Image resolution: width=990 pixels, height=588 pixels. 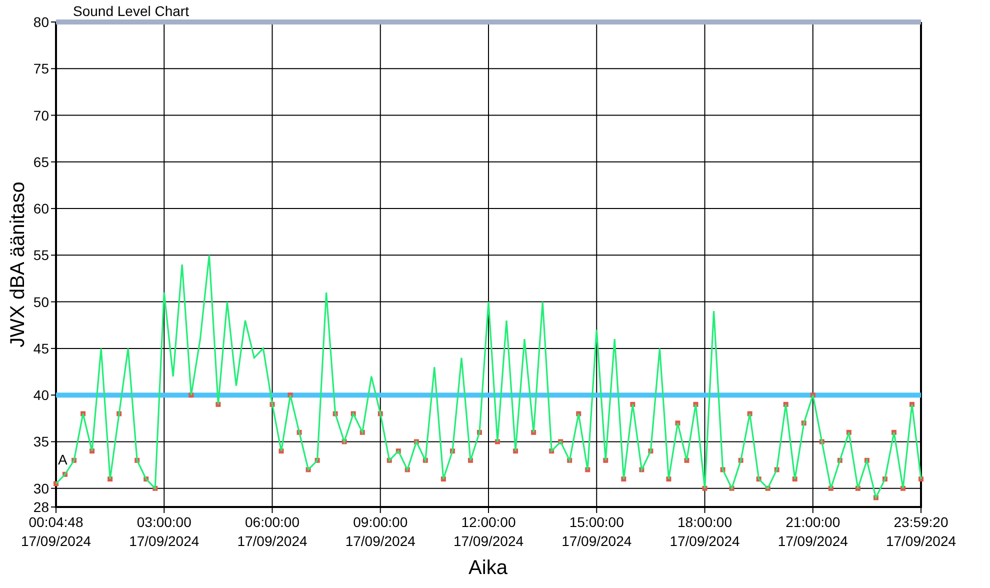 What do you see at coordinates (41, 115) in the screenshot?
I see `y-tick-label: 70` at bounding box center [41, 115].